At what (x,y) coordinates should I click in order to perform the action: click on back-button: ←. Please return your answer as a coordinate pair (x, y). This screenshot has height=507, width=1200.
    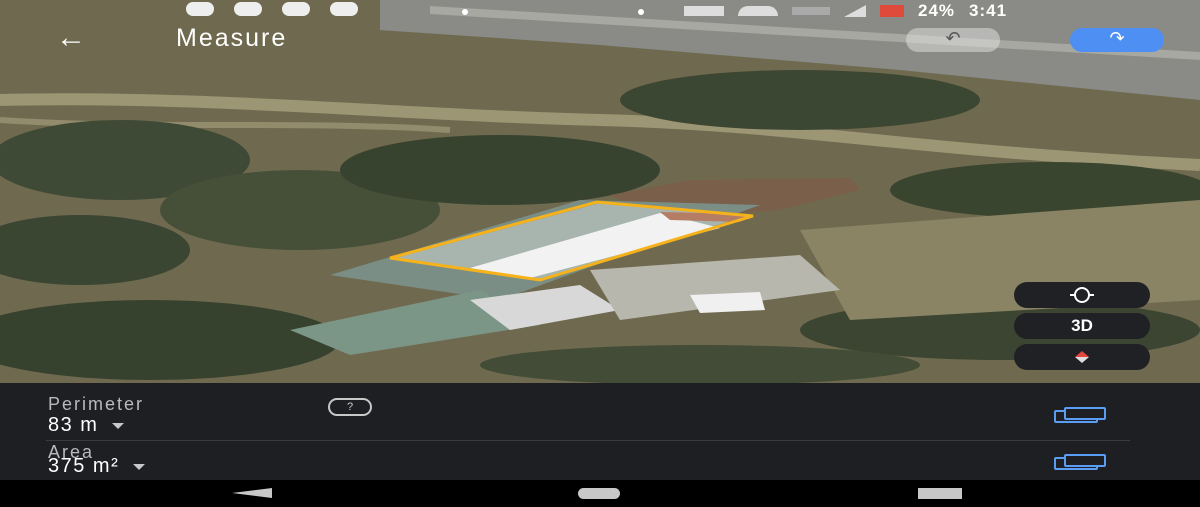
    Looking at the image, I should click on (80, 38).